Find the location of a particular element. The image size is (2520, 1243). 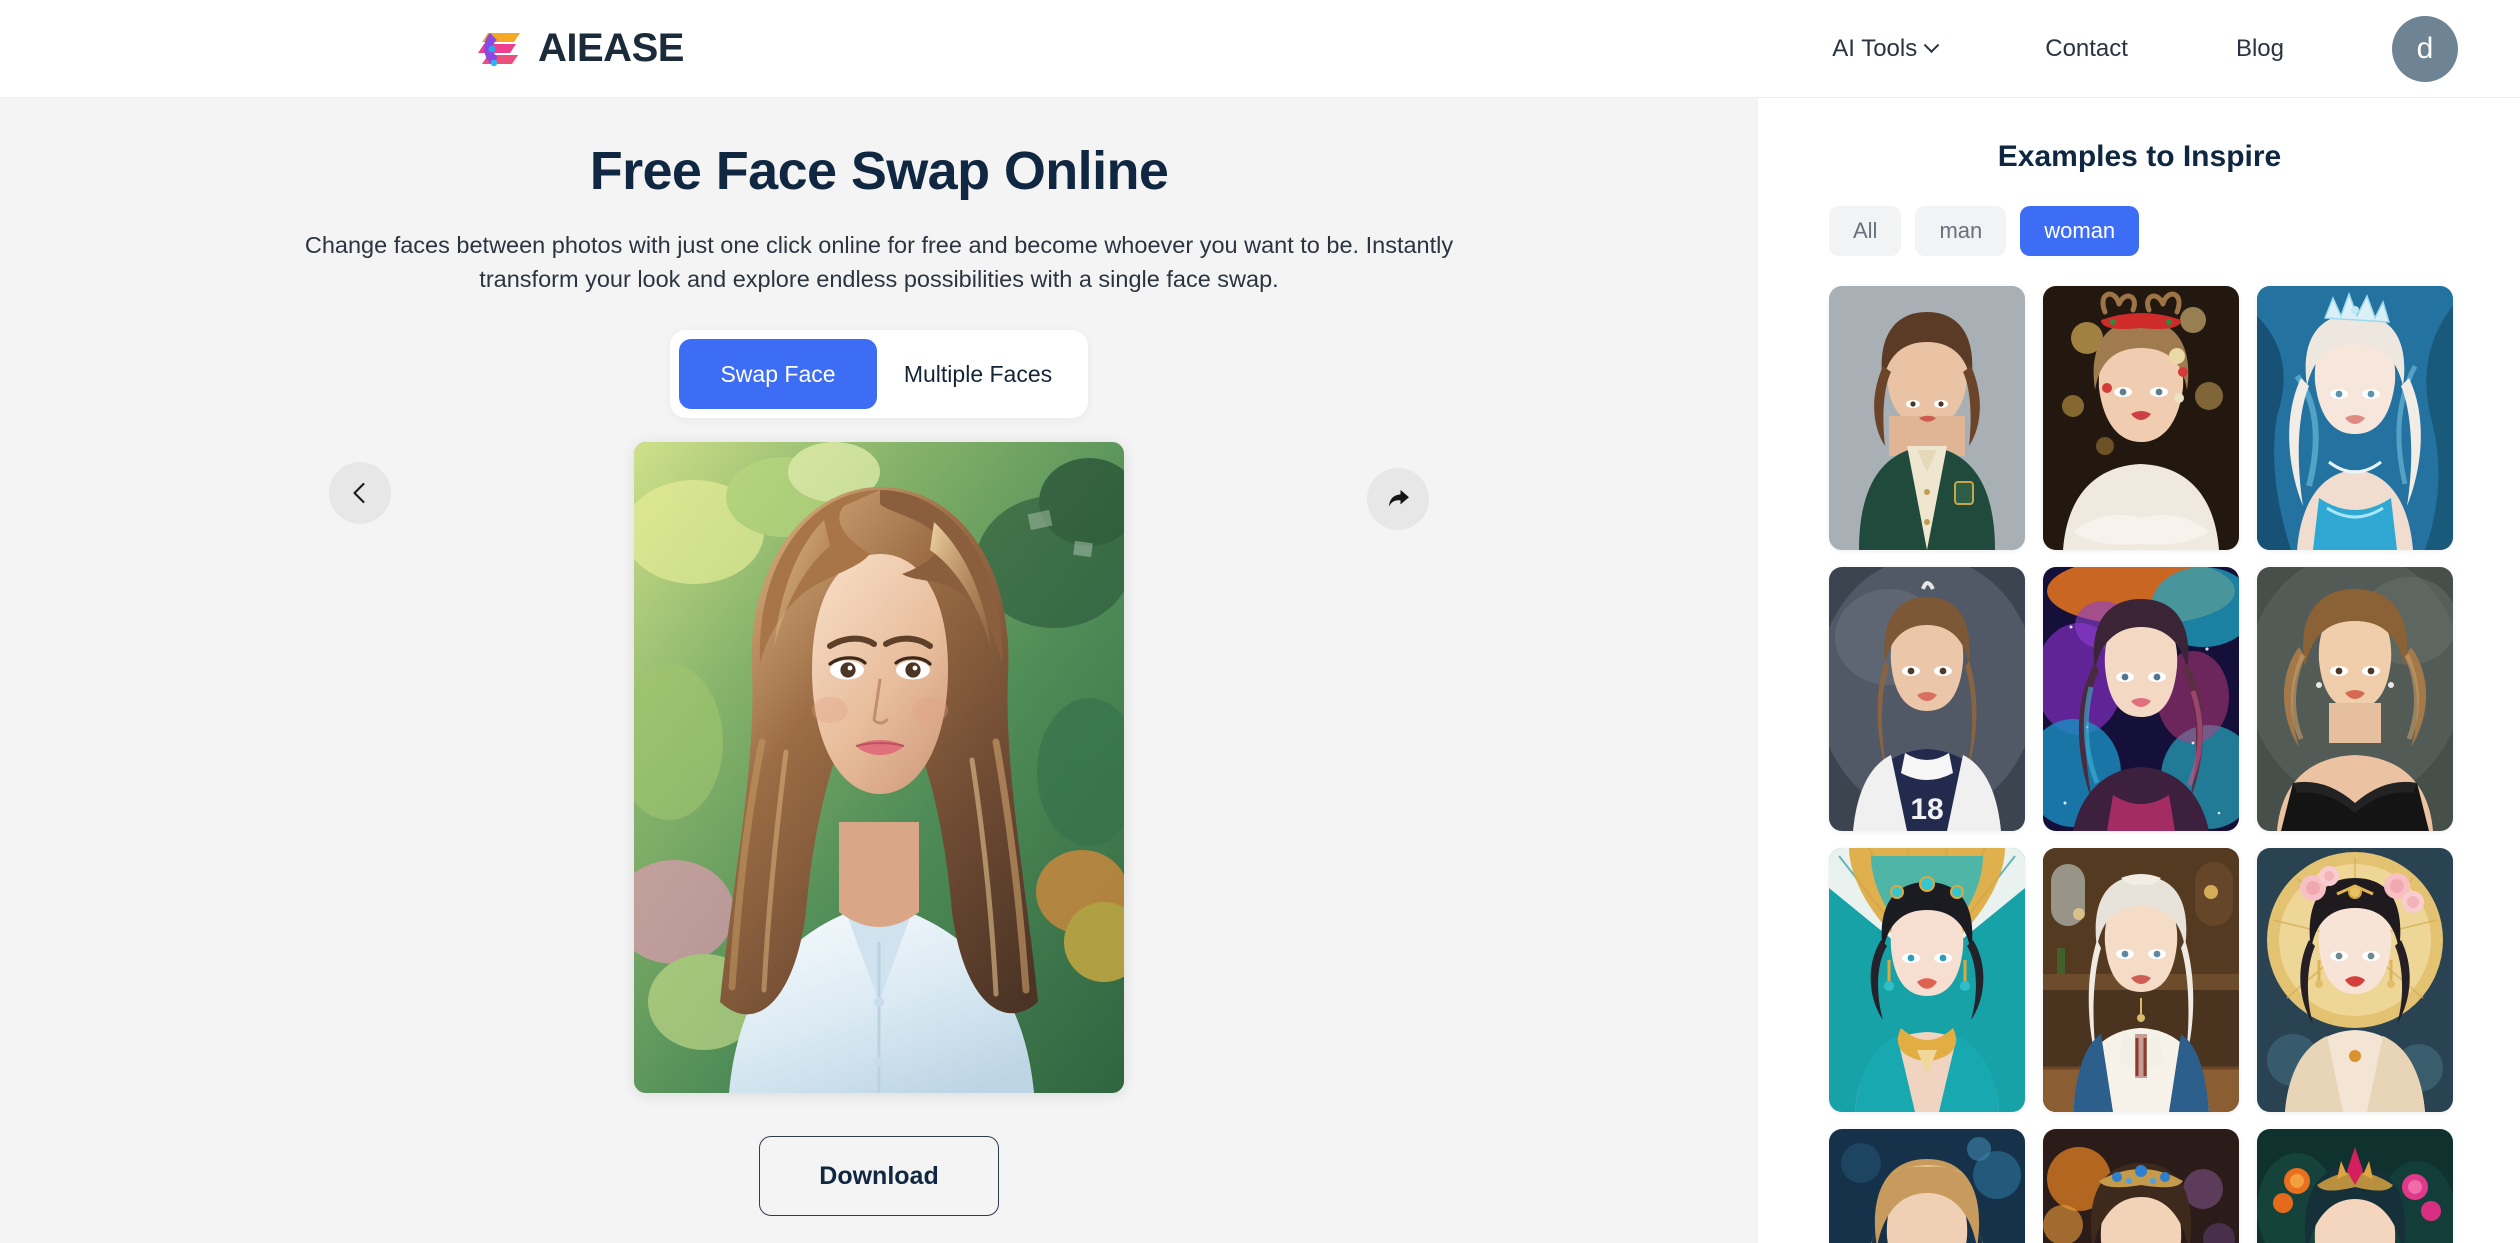

girl-navy-sports-jersey-school-photo-icon: 18 is located at coordinates (1927, 699).